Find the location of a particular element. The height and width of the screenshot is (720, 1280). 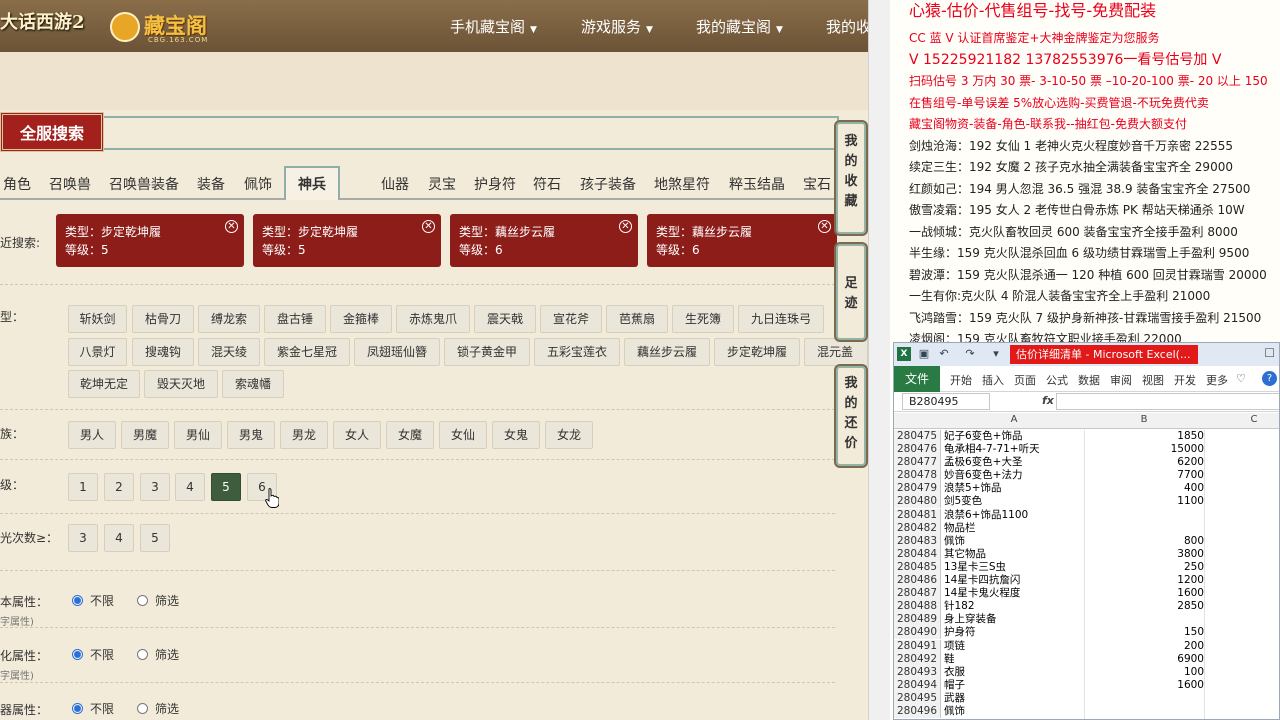

tab-pet: 召唤兽 is located at coordinates (70, 184).